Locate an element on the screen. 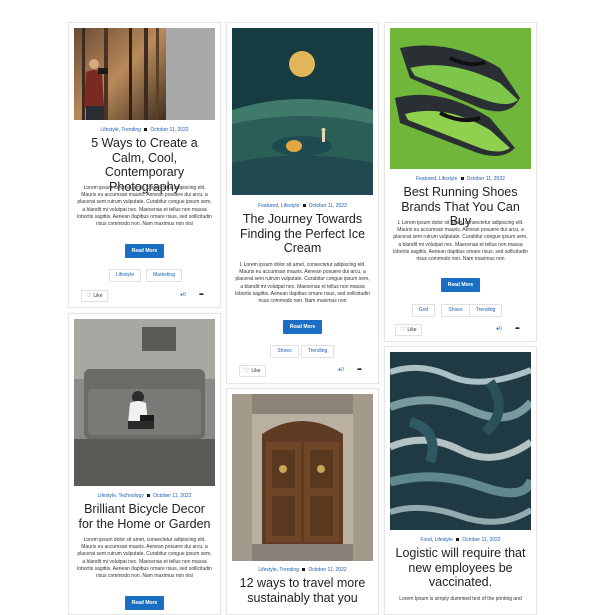 Image resolution: width=600 pixels, height=615 pixels. category-link: Technology is located at coordinates (131, 496).